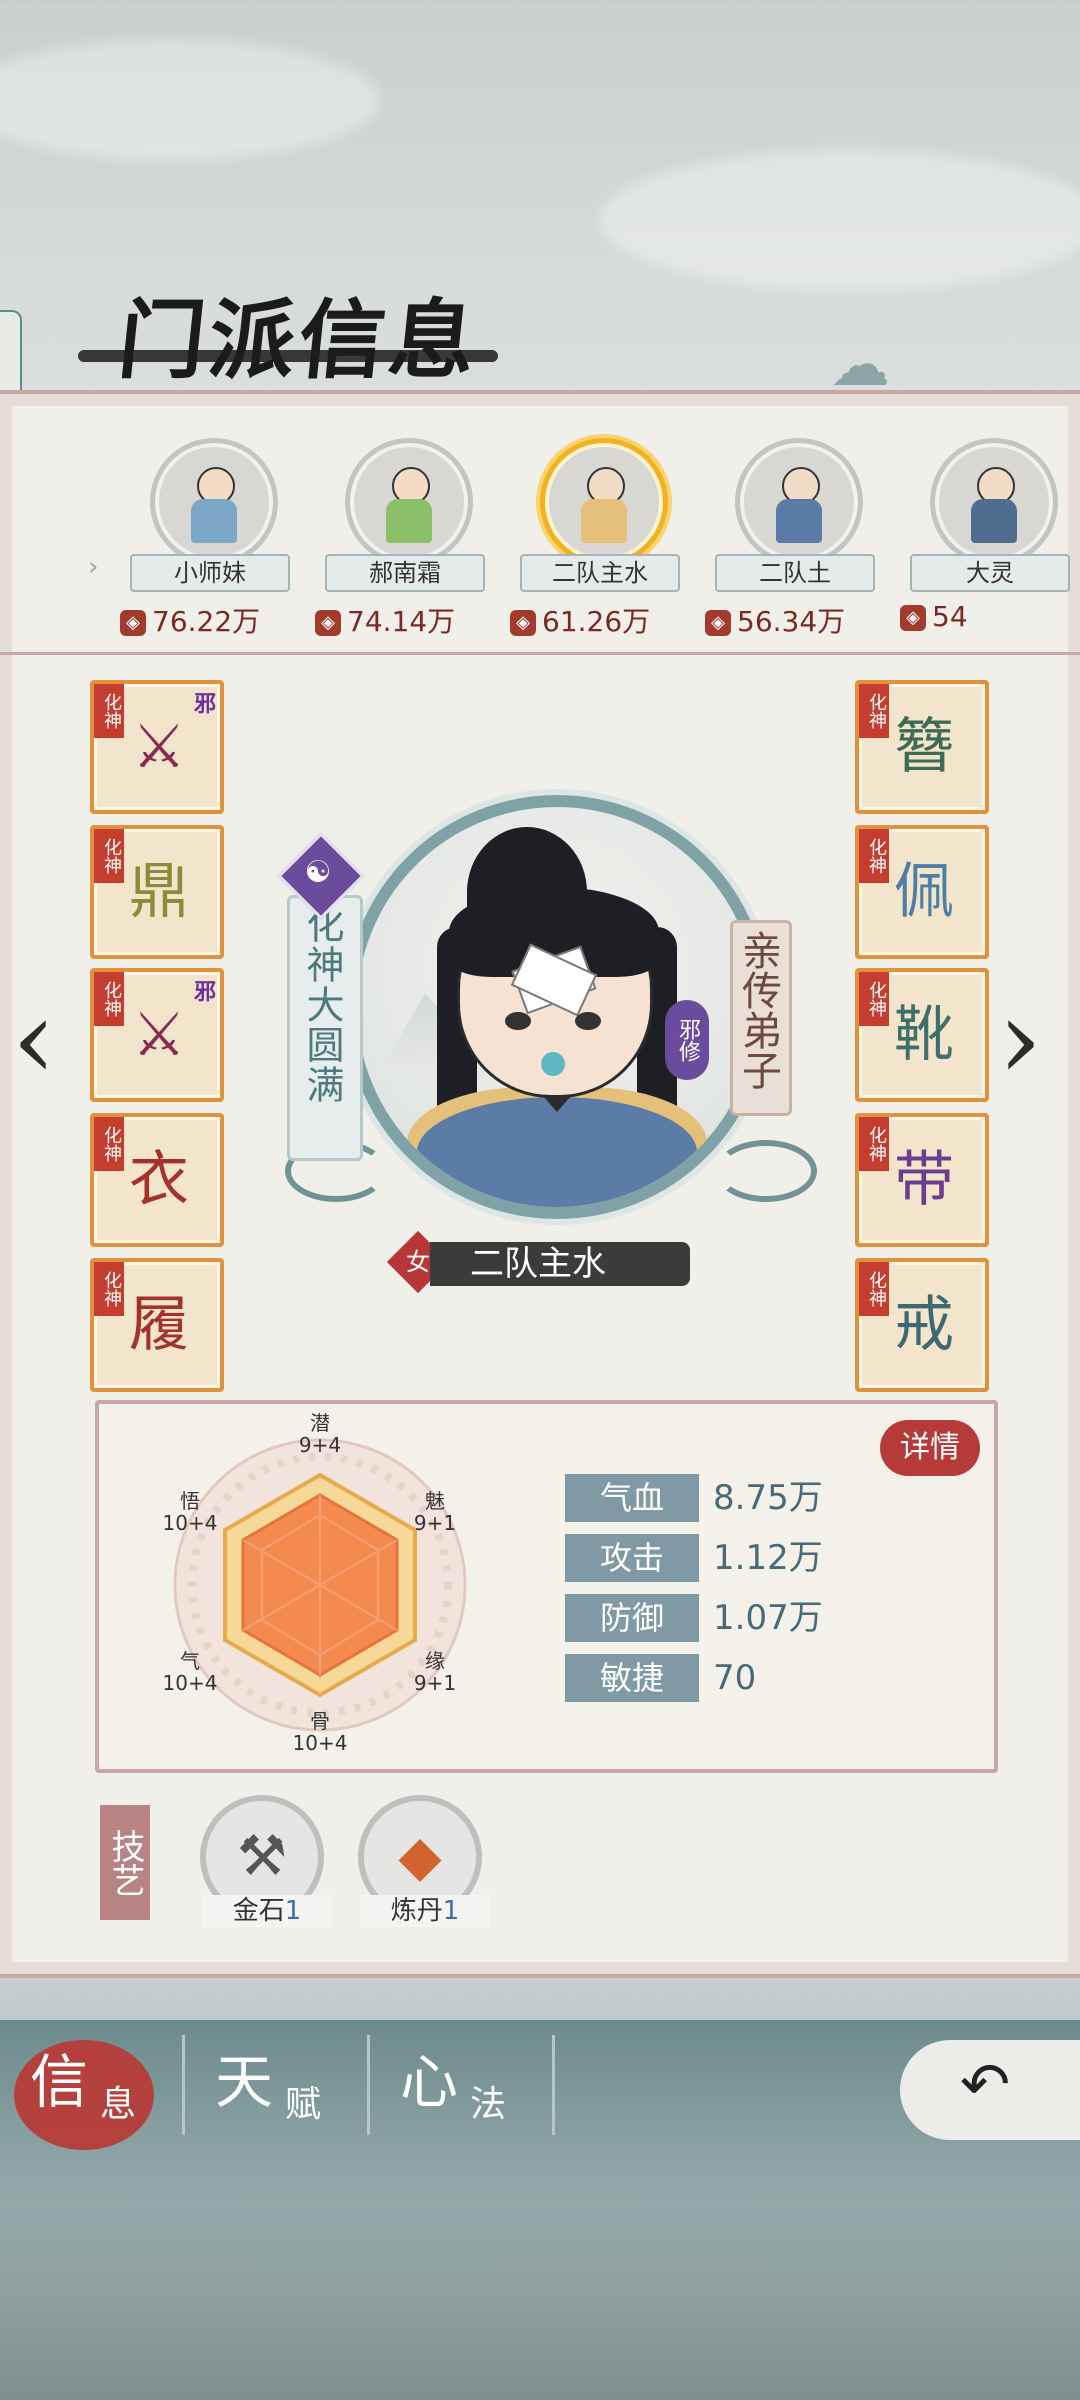  I want to click on skill-label: 金石1, so click(267, 1911).